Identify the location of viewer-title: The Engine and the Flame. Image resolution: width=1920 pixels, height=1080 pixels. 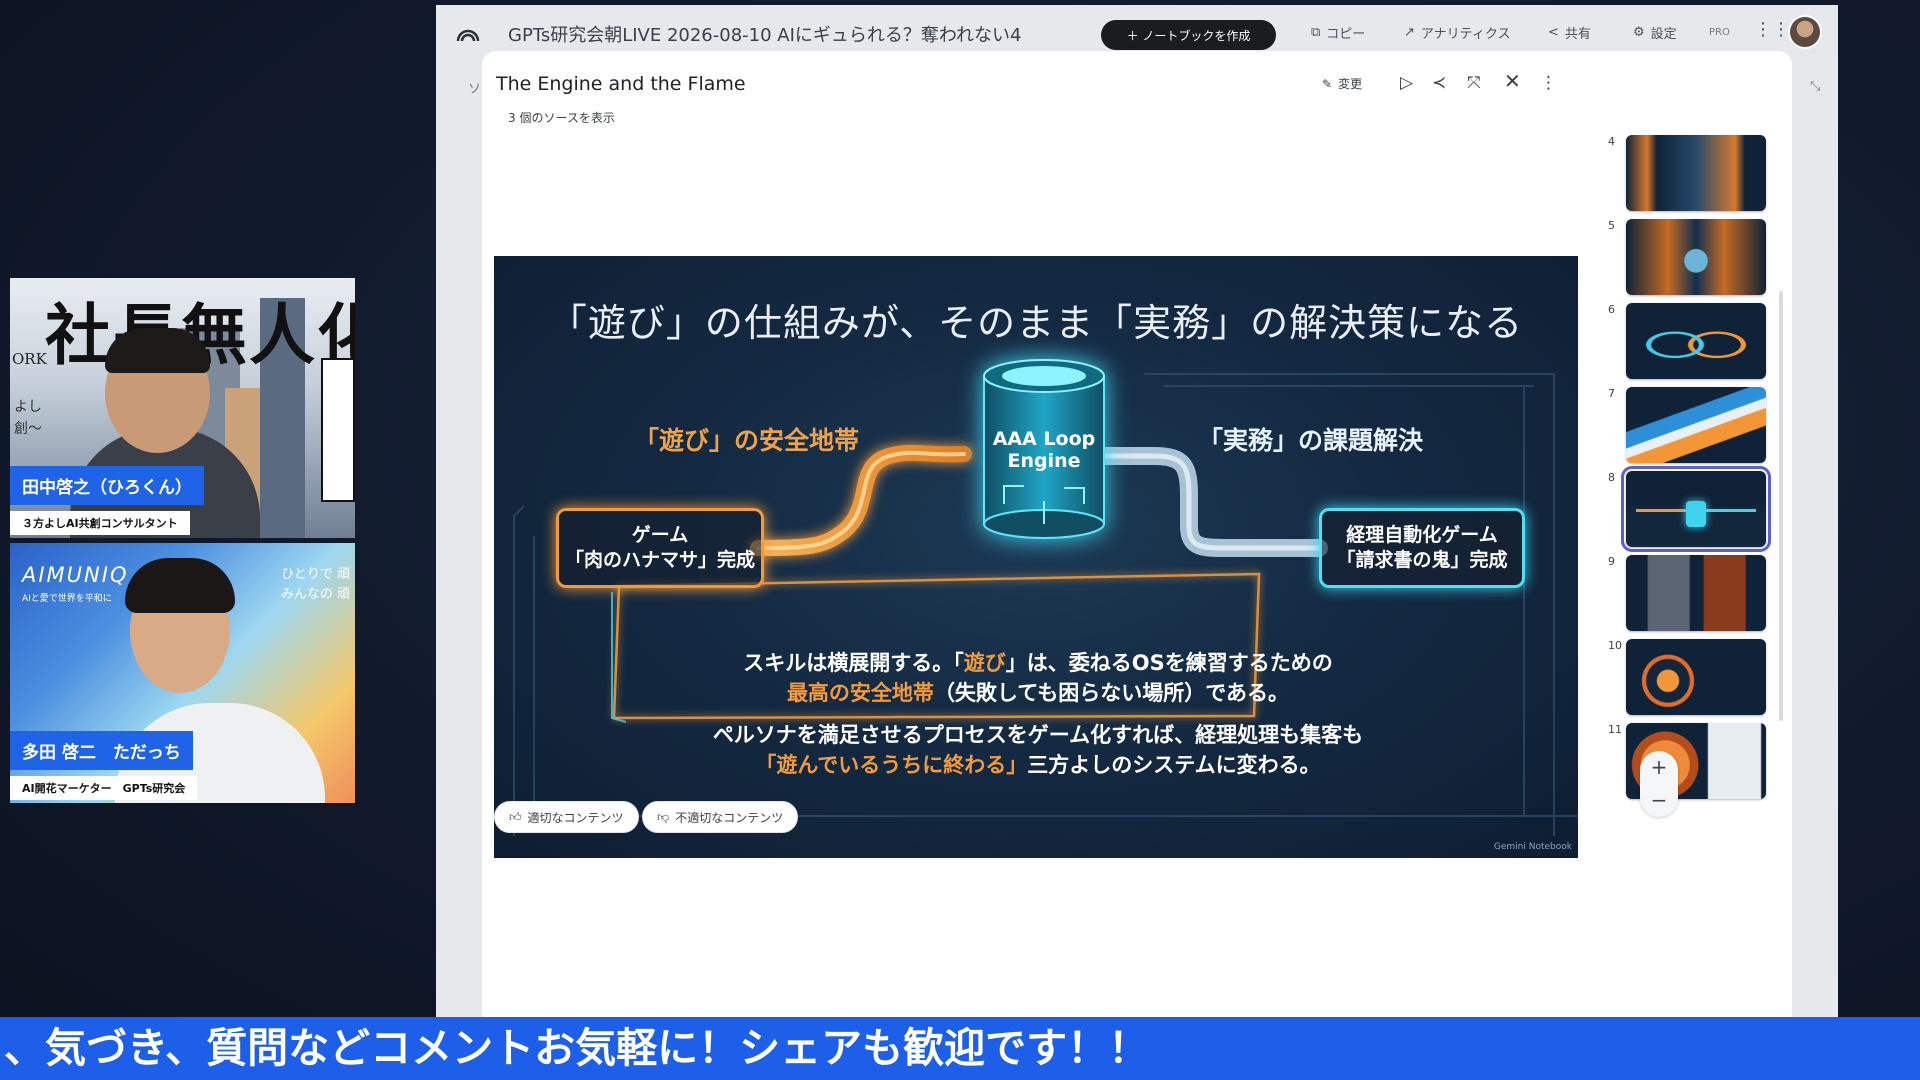
(621, 84).